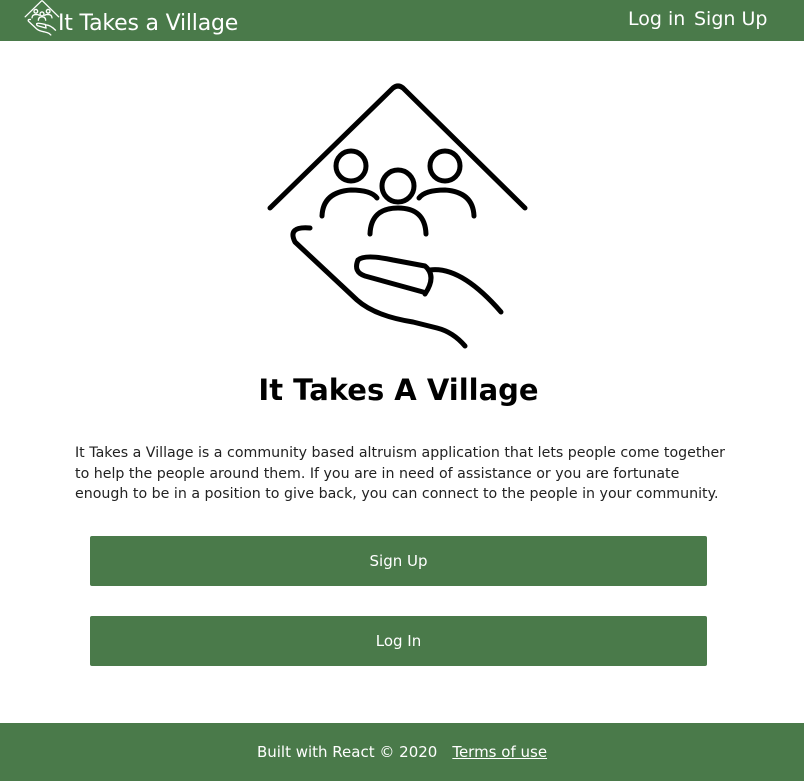 This screenshot has height=781, width=804. I want to click on navbar: It Takes a Village Log in Sign Up, so click(402, 20).